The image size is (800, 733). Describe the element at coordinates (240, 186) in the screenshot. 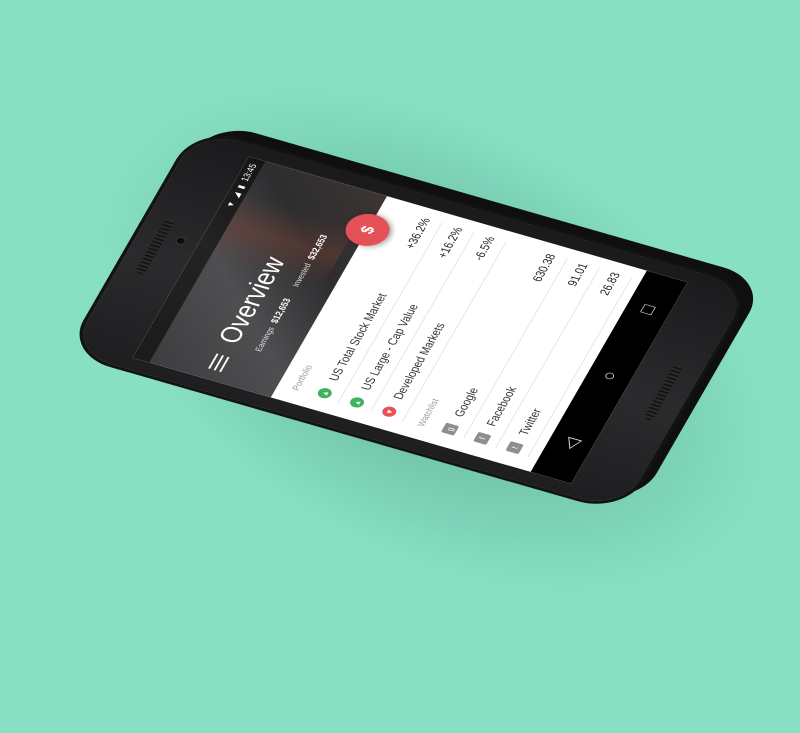

I see `battery-icon: ▮` at that location.